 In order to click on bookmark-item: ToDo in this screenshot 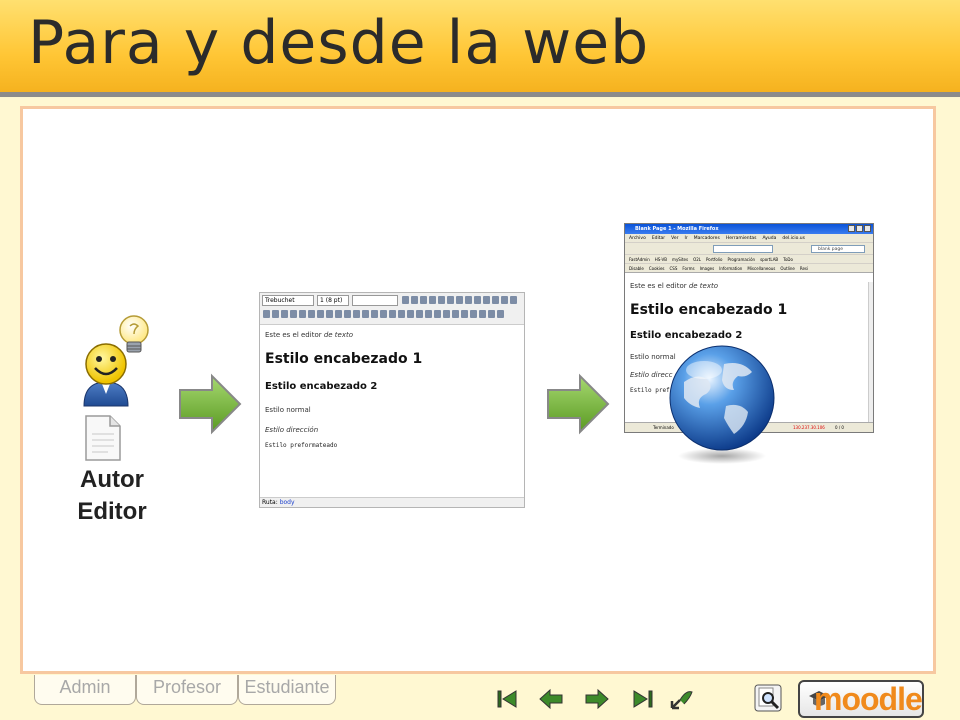, I will do `click(788, 259)`.